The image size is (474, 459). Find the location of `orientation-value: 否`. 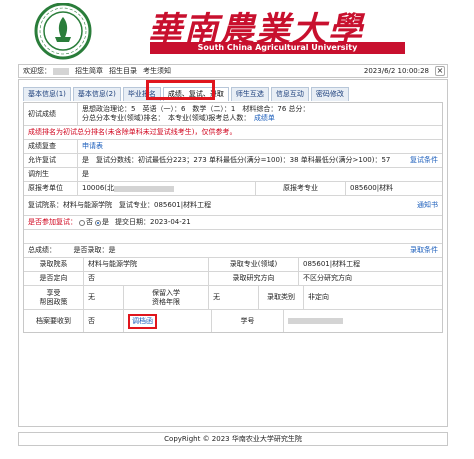

orientation-value: 否 is located at coordinates (146, 278).